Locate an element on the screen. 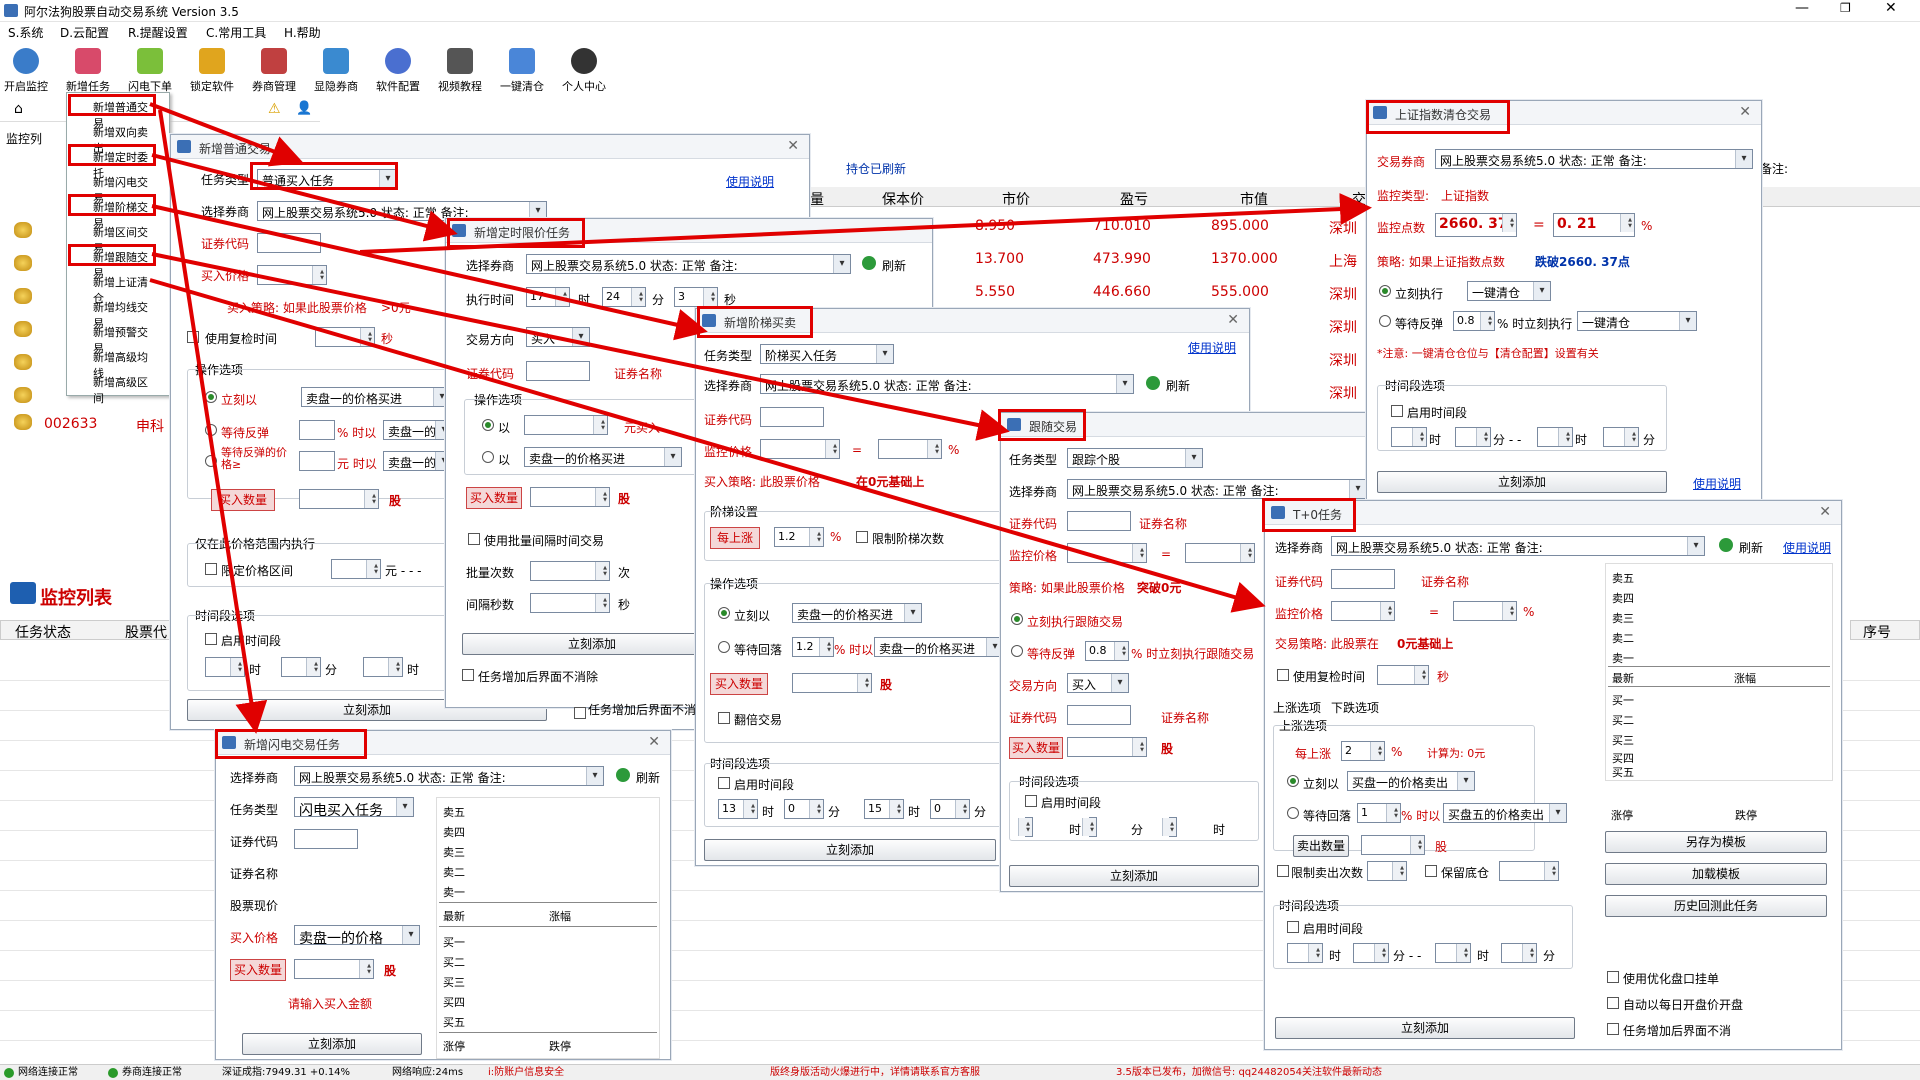  network-status: 网络连接正常 is located at coordinates (48, 1072).